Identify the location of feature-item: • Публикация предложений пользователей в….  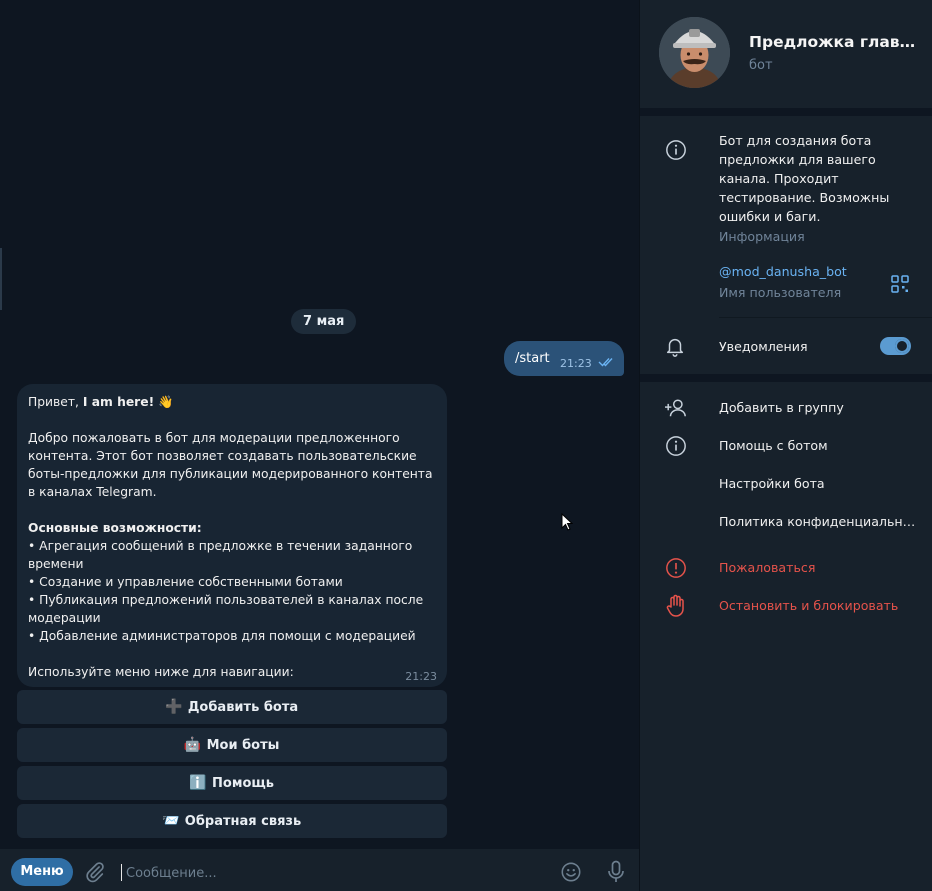
(226, 609).